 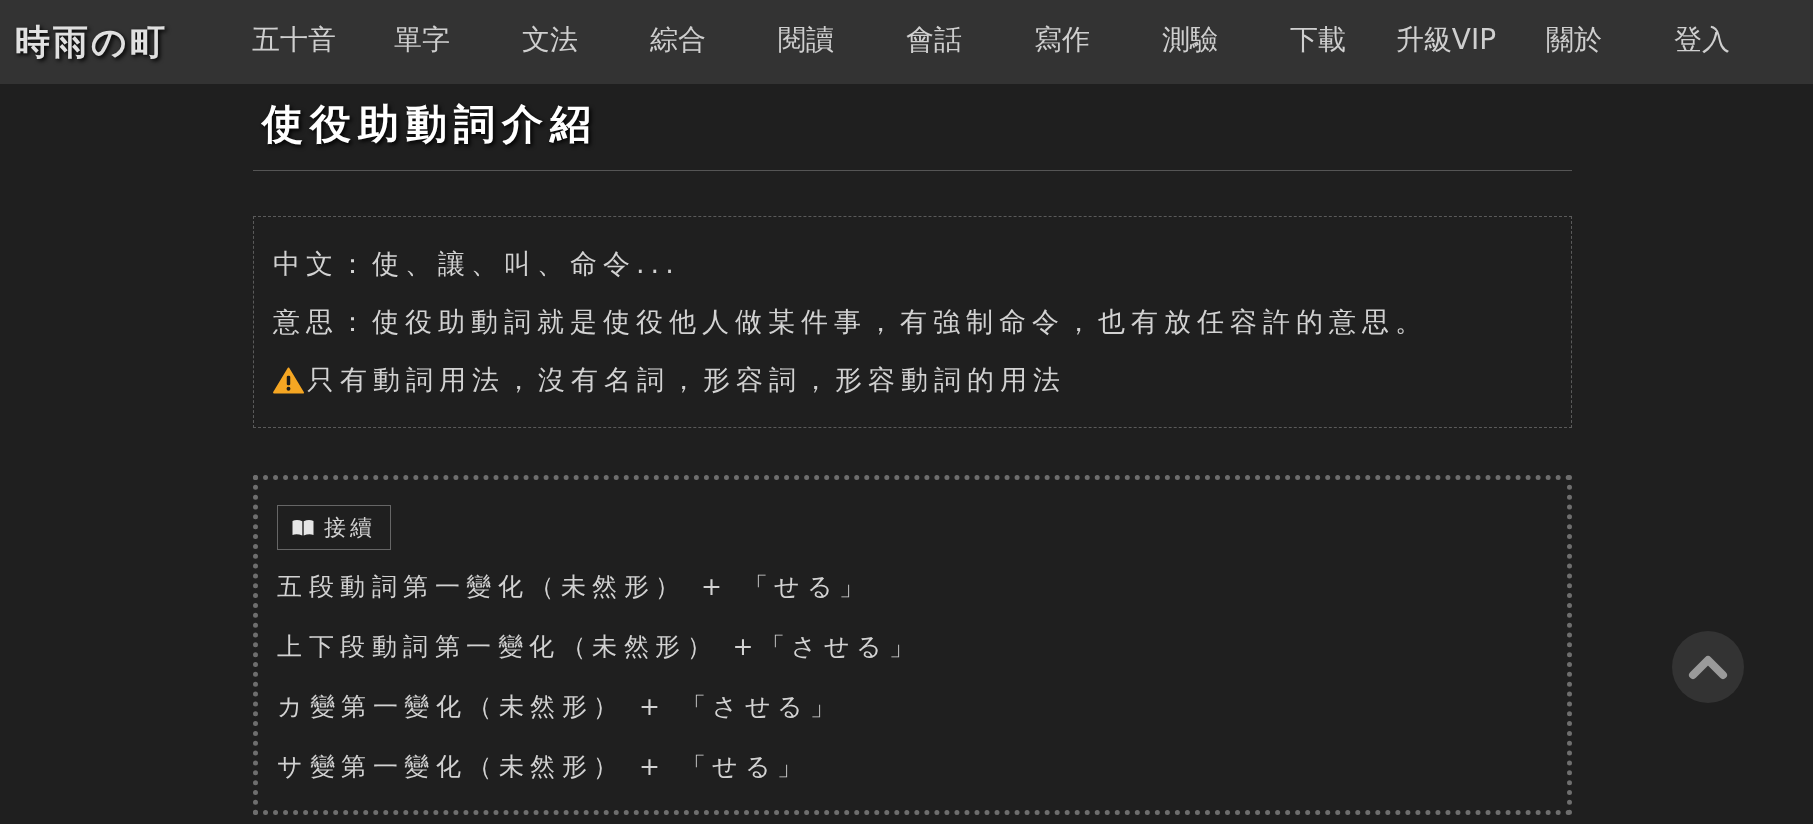 I want to click on nav-link: 閱讀, so click(x=806, y=40).